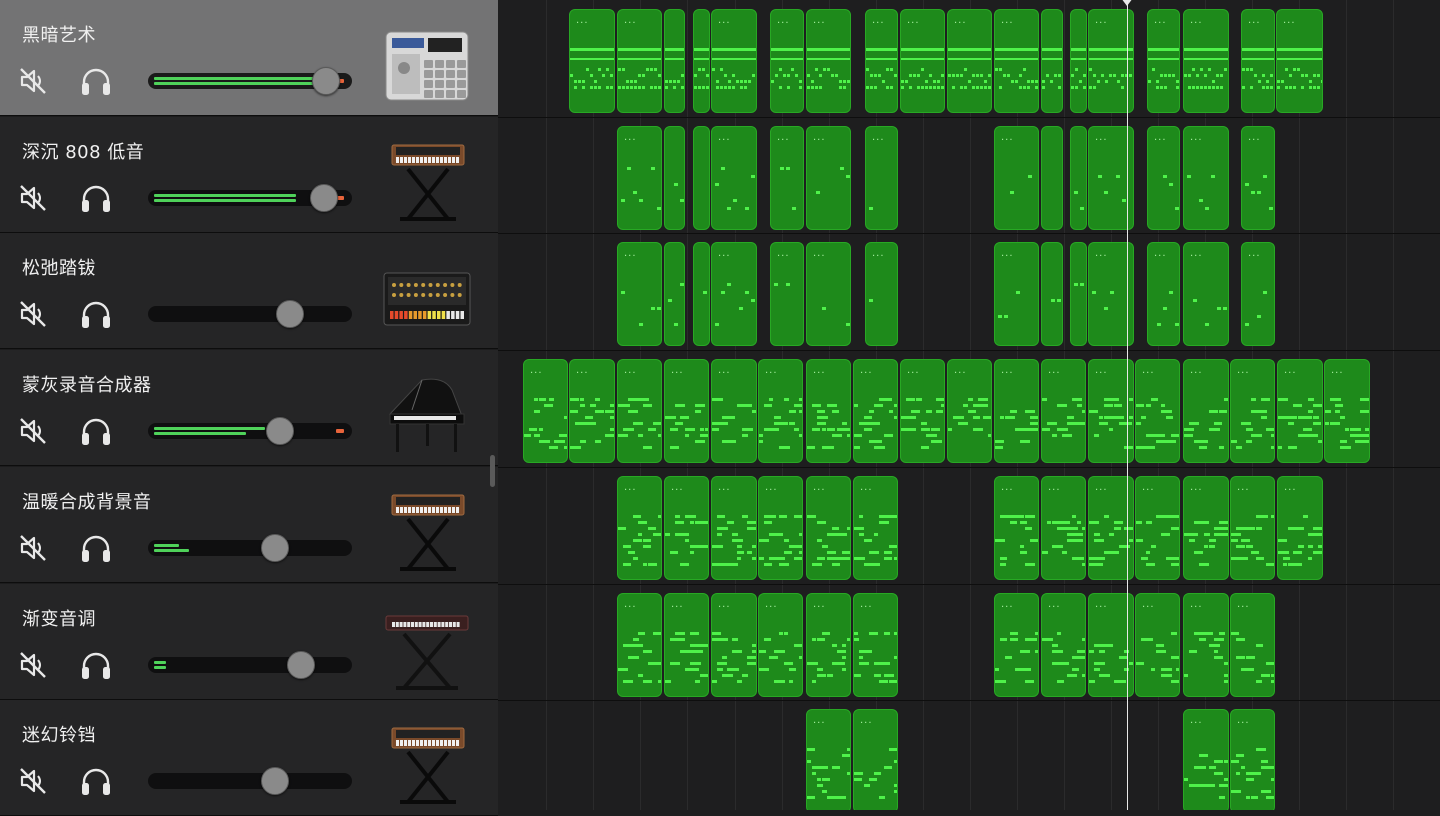 The image size is (1440, 816). Describe the element at coordinates (1127, 3) in the screenshot. I see `playhead-tip` at that location.